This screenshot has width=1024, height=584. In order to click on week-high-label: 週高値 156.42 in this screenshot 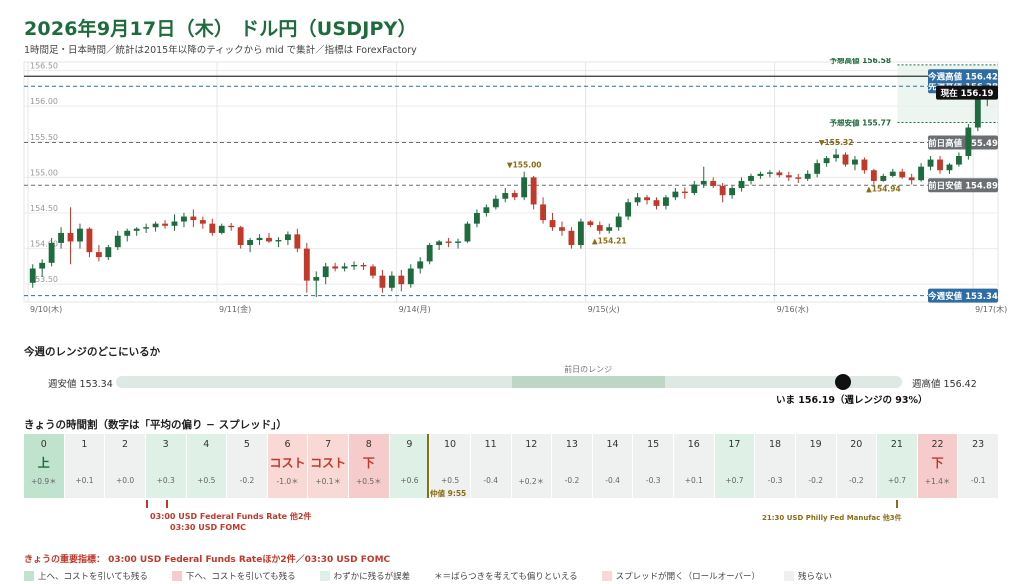, I will do `click(944, 384)`.